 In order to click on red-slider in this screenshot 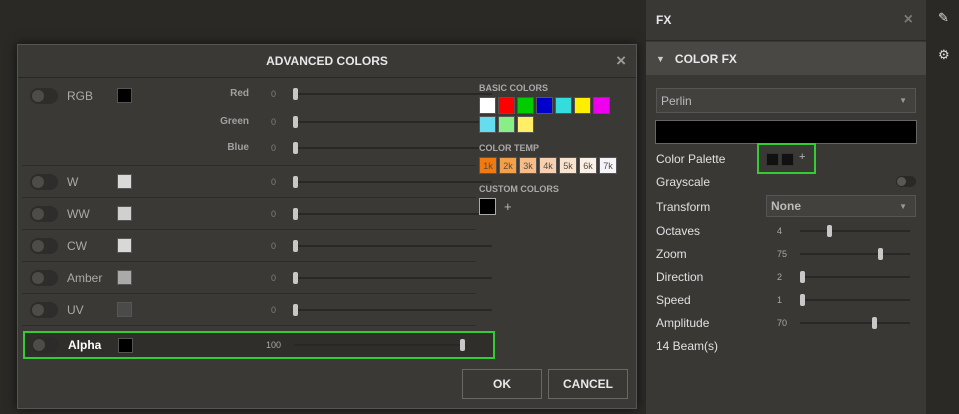, I will do `click(392, 94)`.